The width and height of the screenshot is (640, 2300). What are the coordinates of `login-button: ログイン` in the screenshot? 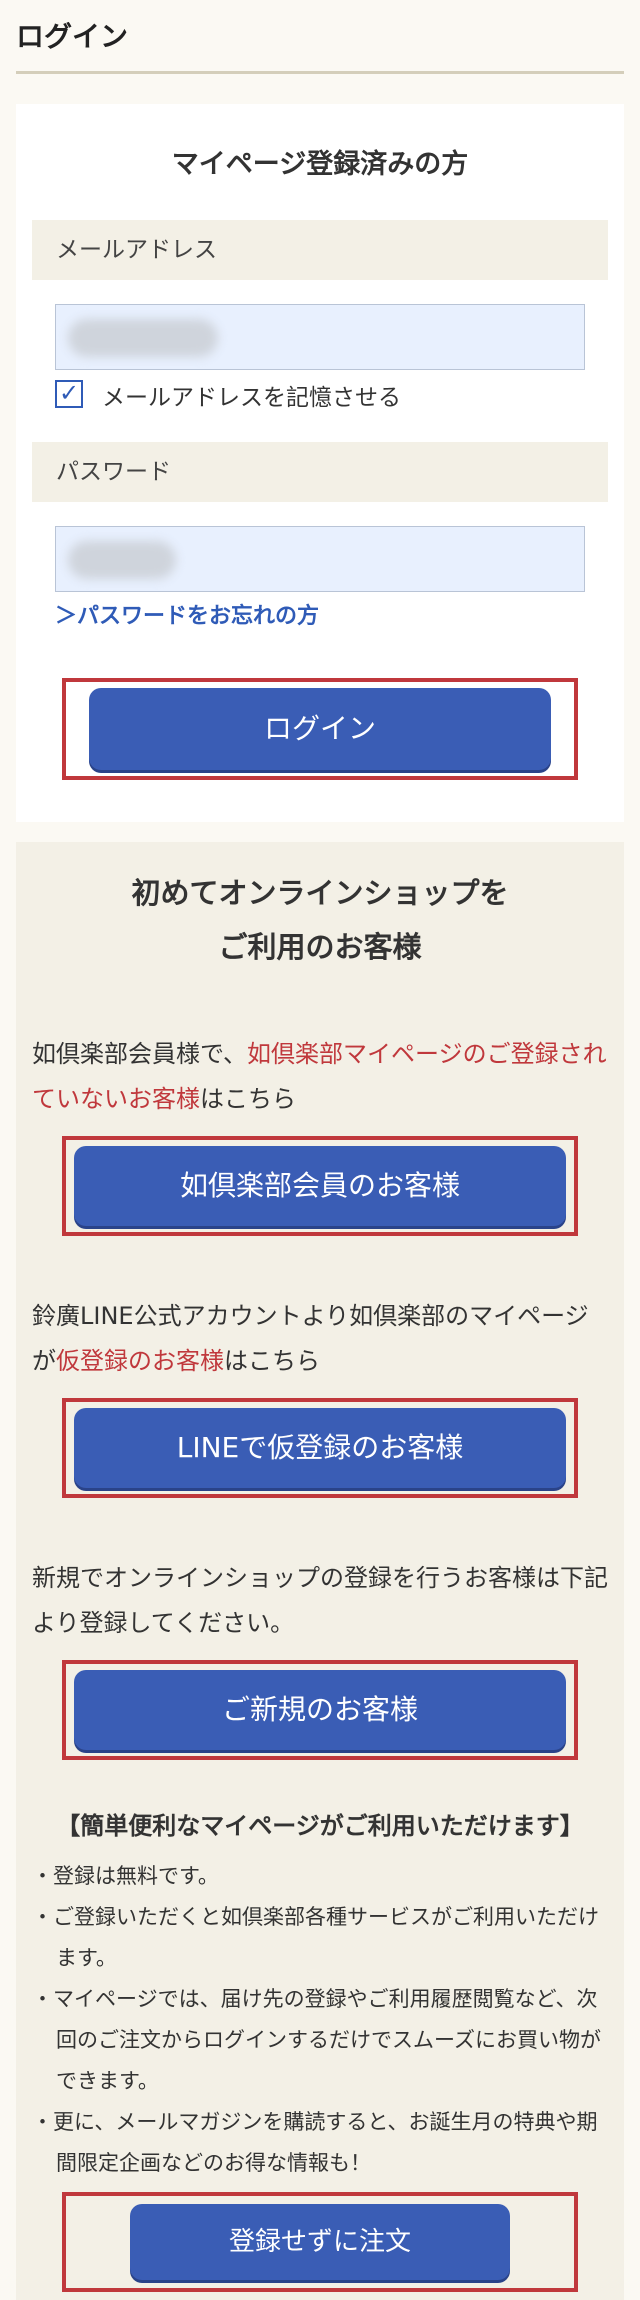 It's located at (320, 729).